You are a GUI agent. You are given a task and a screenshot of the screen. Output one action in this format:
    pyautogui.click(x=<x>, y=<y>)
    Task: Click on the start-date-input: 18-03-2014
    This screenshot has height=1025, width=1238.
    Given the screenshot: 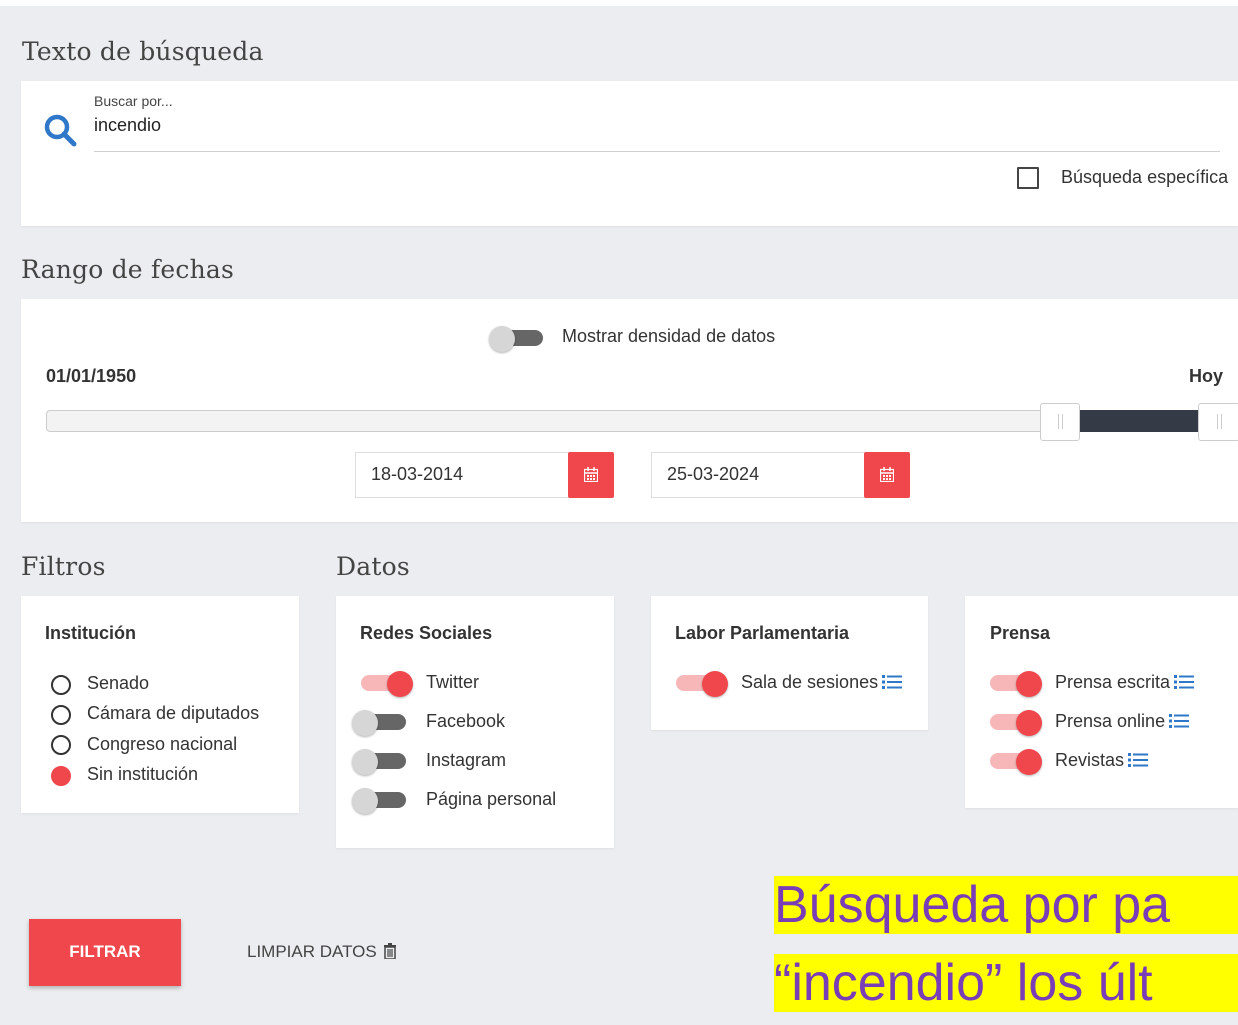 What is the action you would take?
    pyautogui.click(x=464, y=475)
    